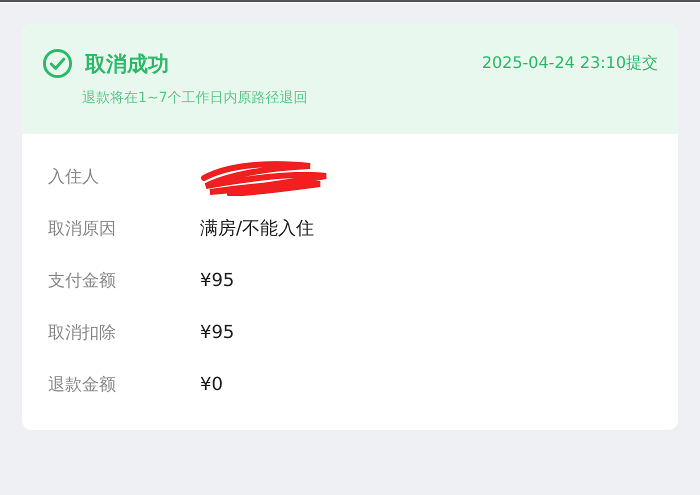  I want to click on field-label: 退款金额, so click(82, 385).